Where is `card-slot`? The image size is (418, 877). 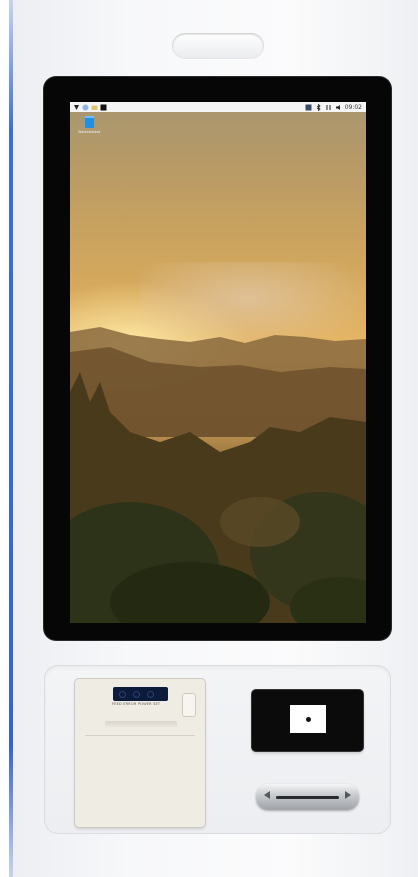
card-slot is located at coordinates (307, 797).